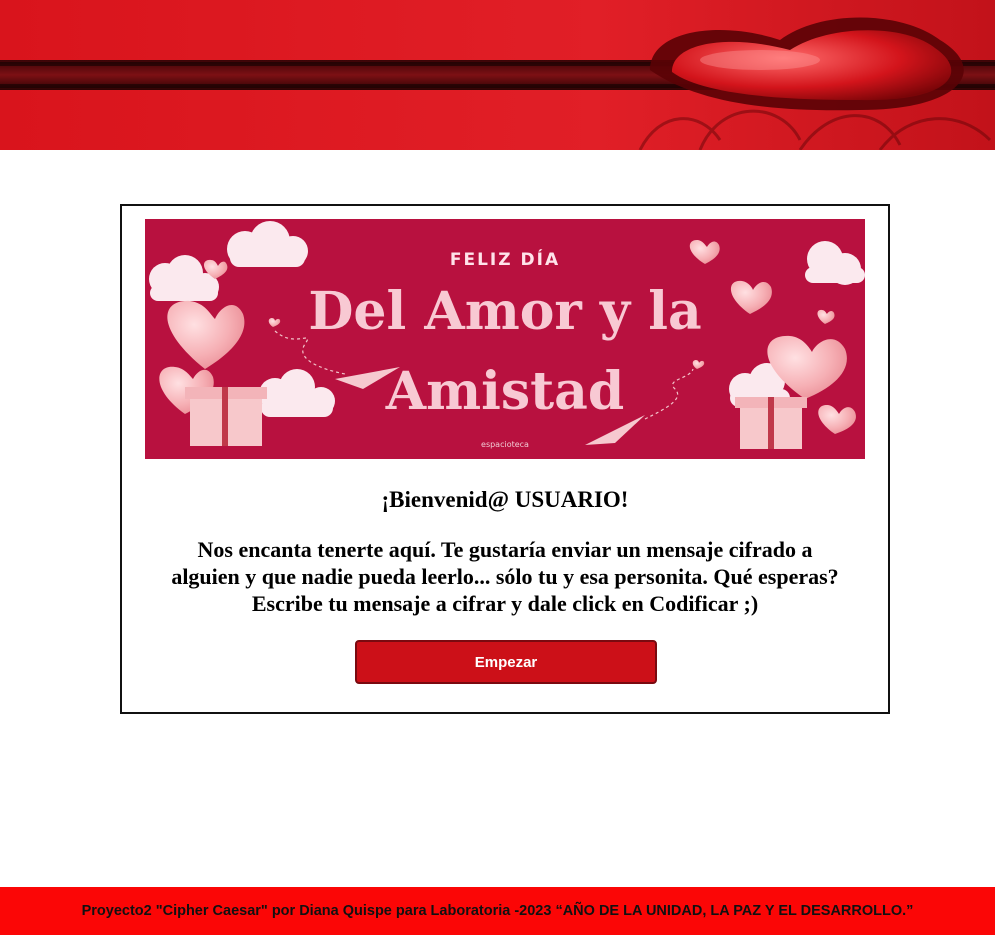  What do you see at coordinates (506, 662) in the screenshot?
I see `start-button: Empezar` at bounding box center [506, 662].